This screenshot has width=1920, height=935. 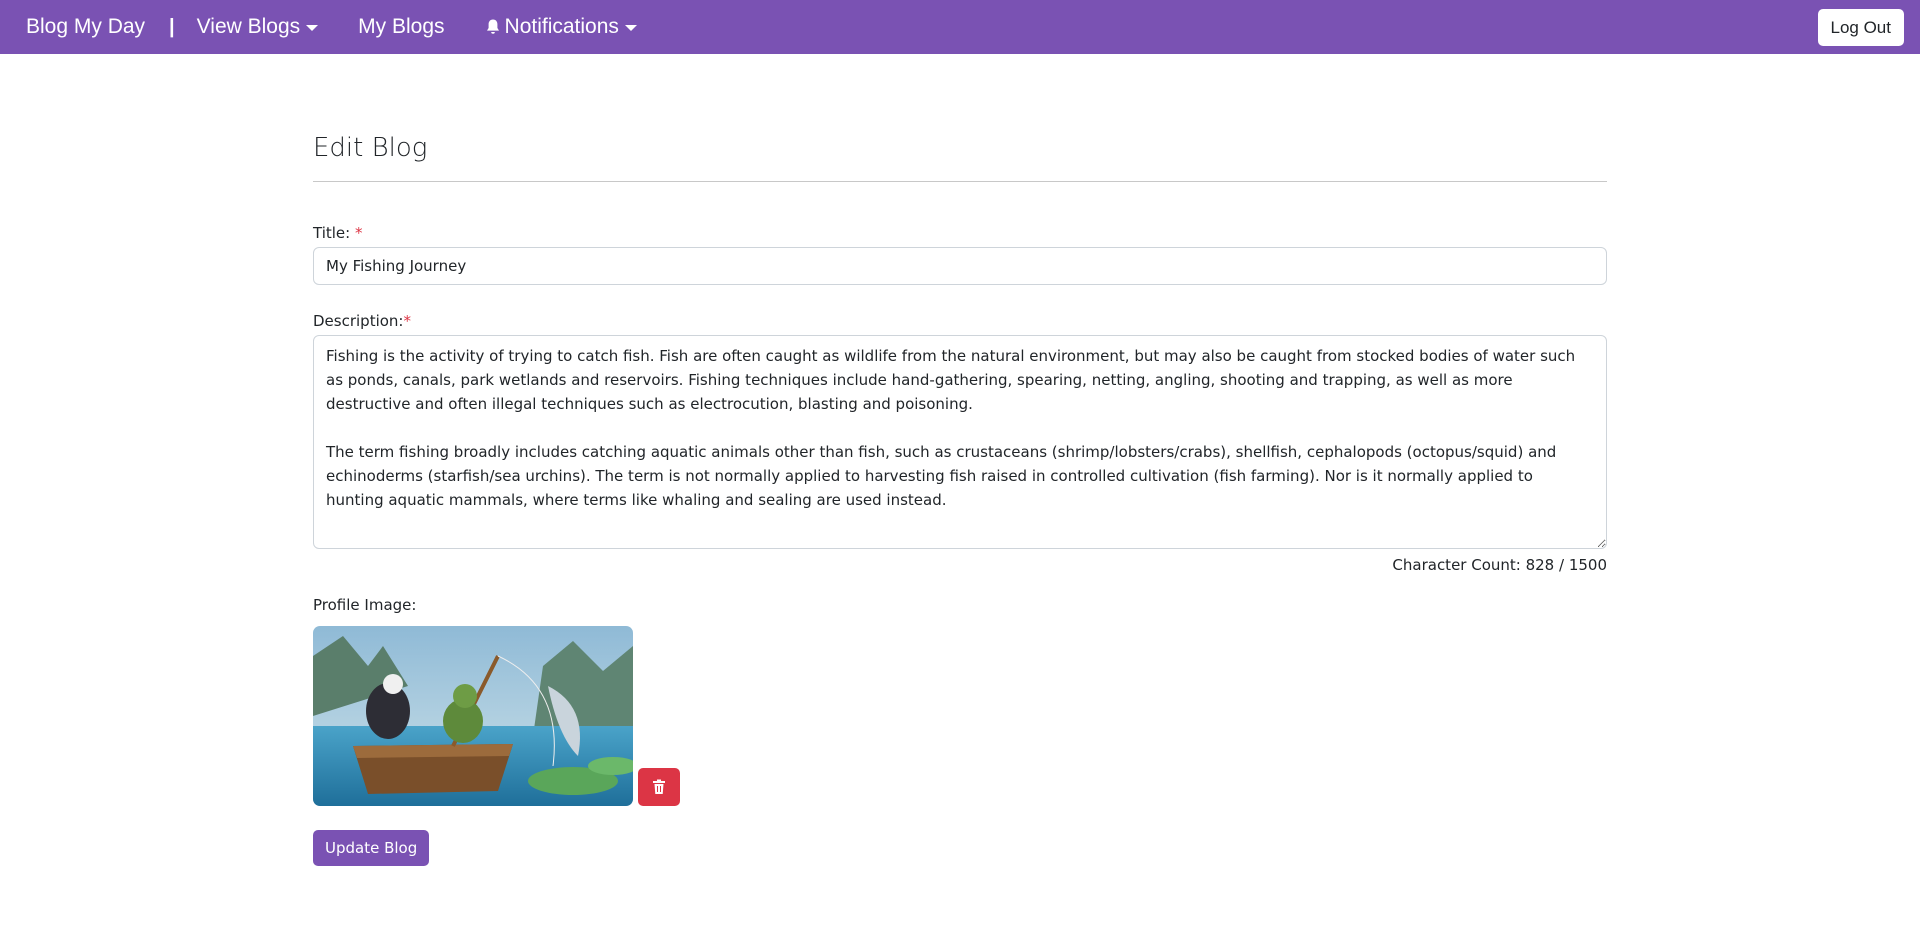 I want to click on description-label: Description:*, so click(x=960, y=321).